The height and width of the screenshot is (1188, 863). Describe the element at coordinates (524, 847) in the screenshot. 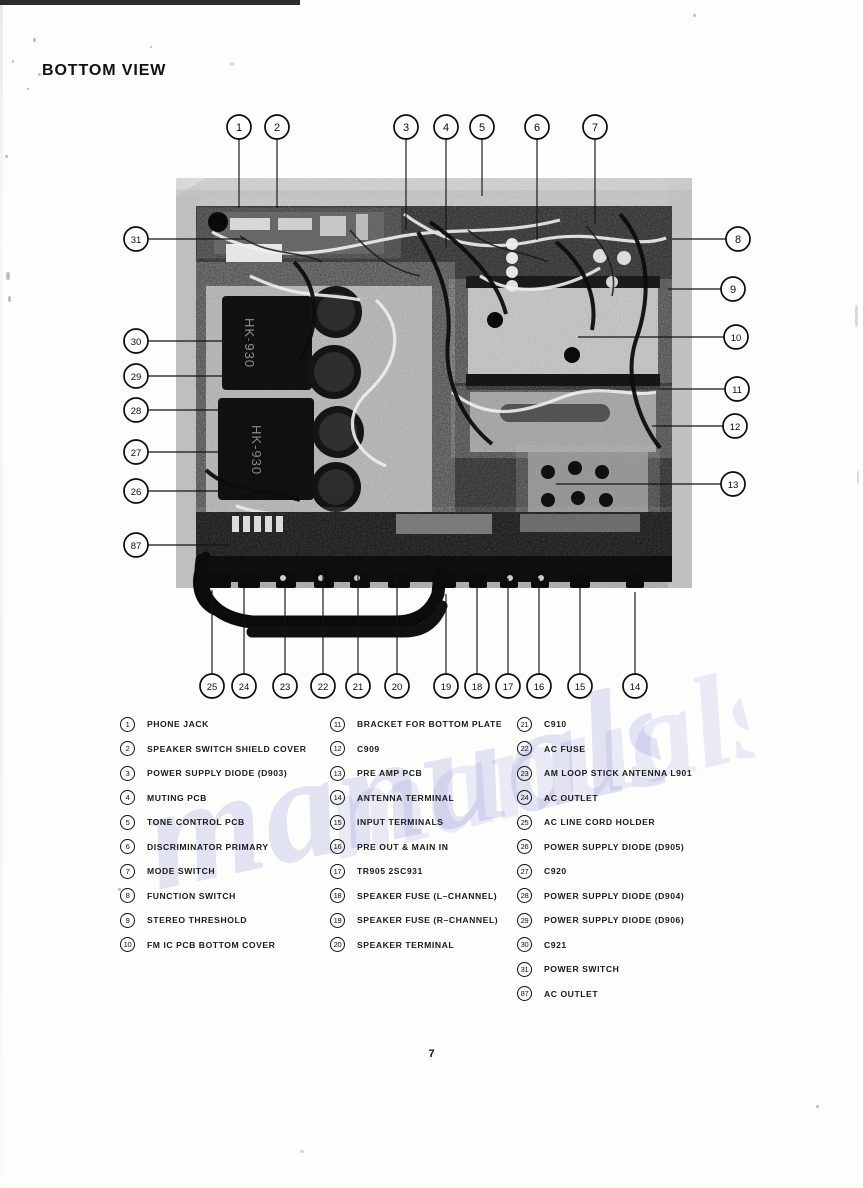

I see `legend-item-number: 26` at that location.